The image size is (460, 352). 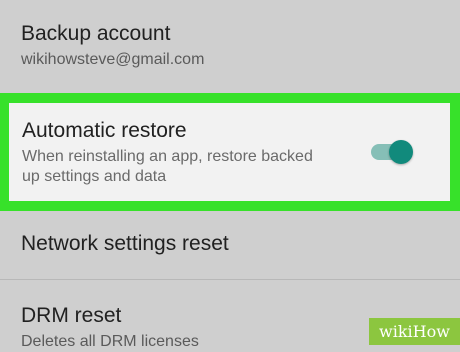 I want to click on toggle-thumb, so click(x=401, y=152).